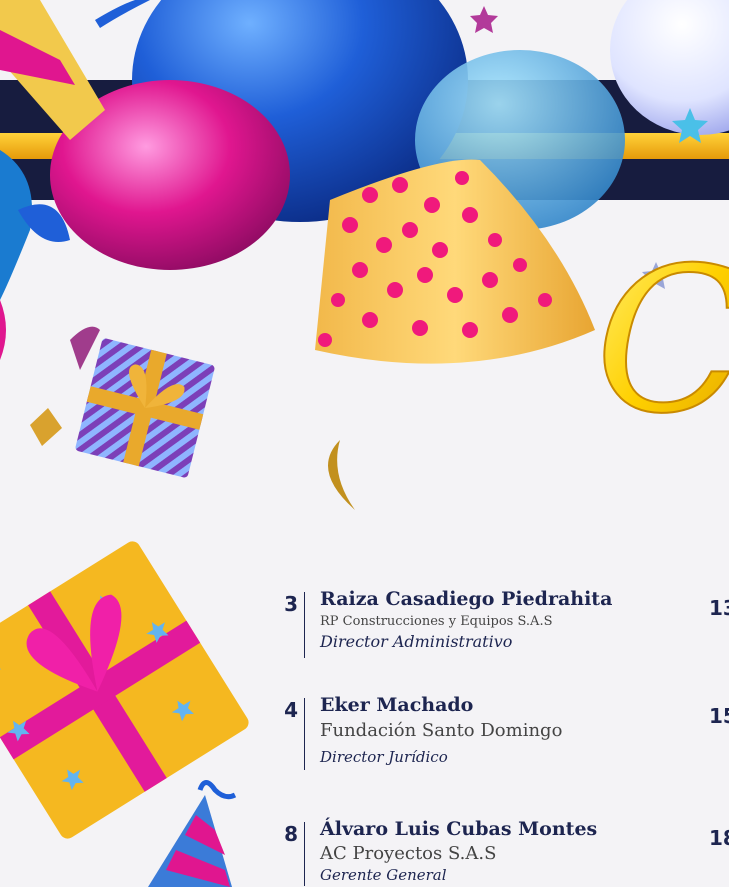 Image resolution: width=729 pixels, height=887 pixels. Describe the element at coordinates (397, 705) in the screenshot. I see `person-name: Eker Machado` at that location.